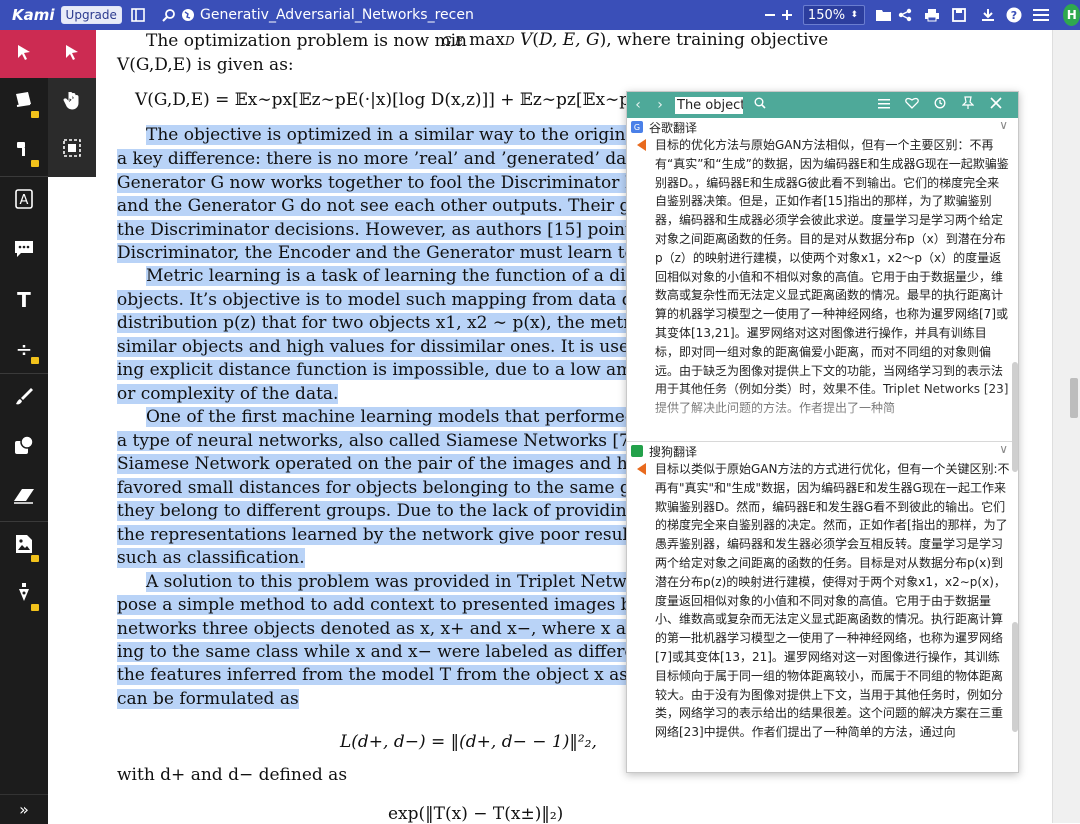 The height and width of the screenshot is (824, 1080). What do you see at coordinates (24, 546) in the screenshot?
I see `add-image-tool` at bounding box center [24, 546].